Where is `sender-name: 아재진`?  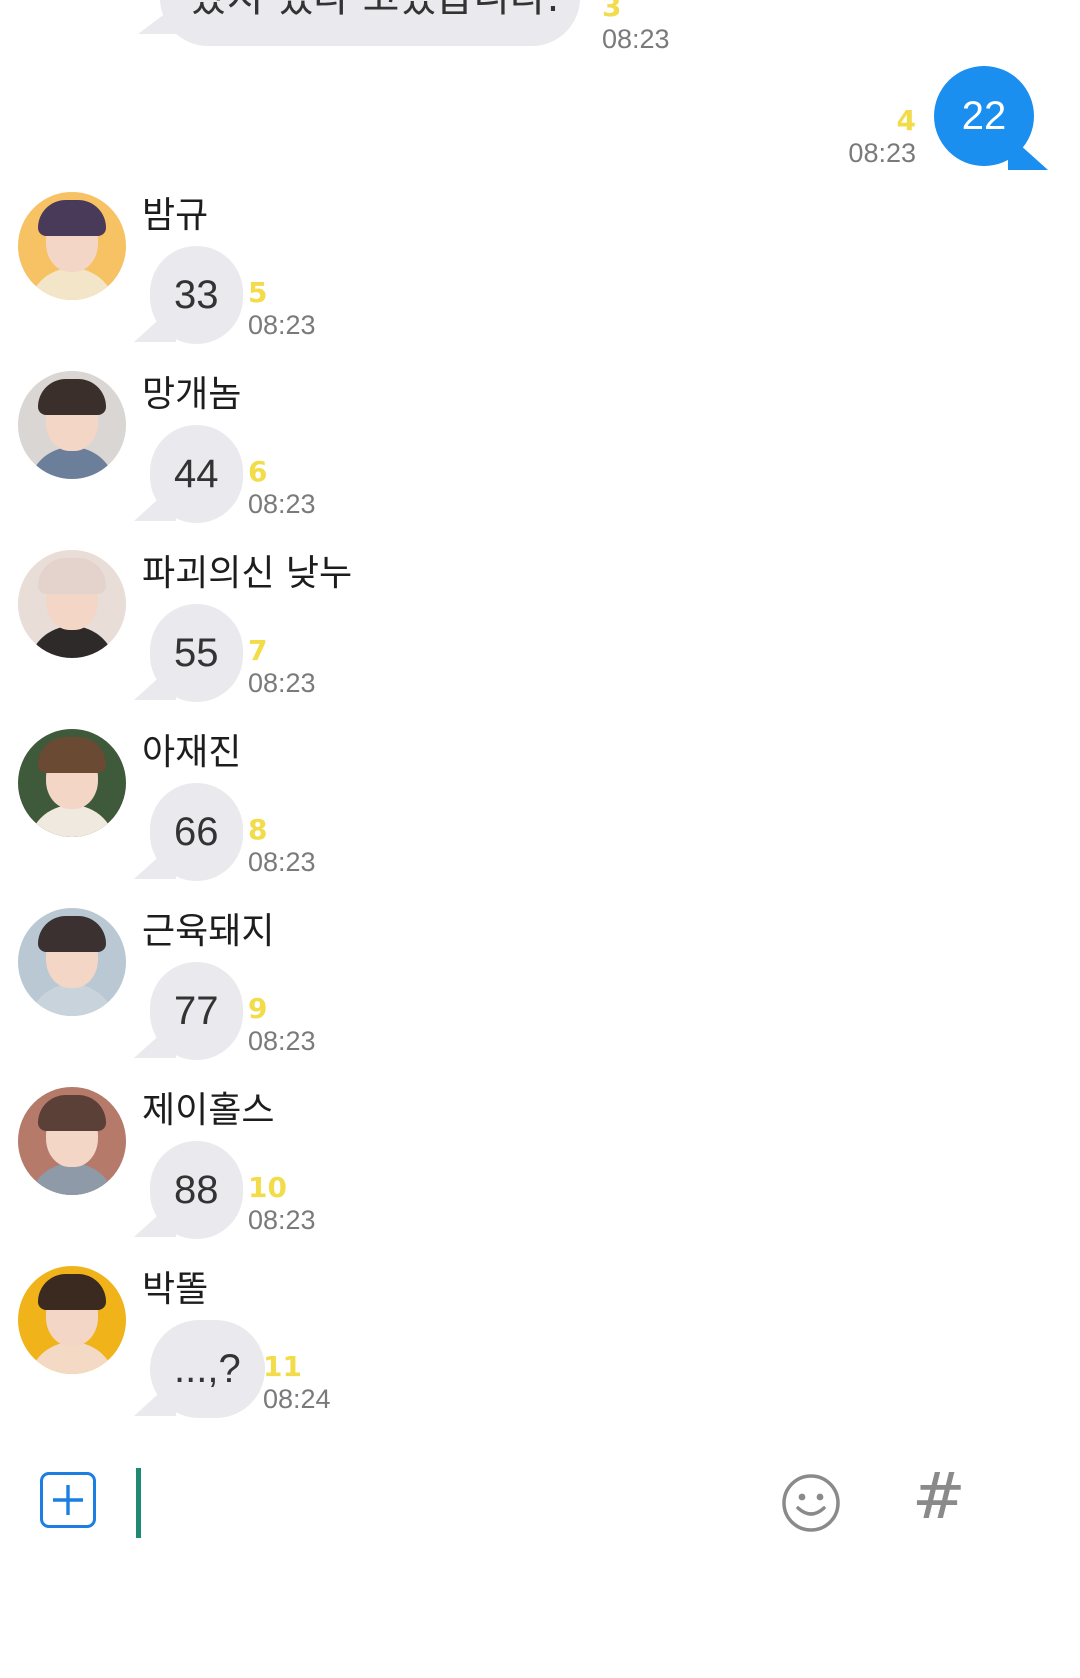
sender-name: 아재진 is located at coordinates (192, 752).